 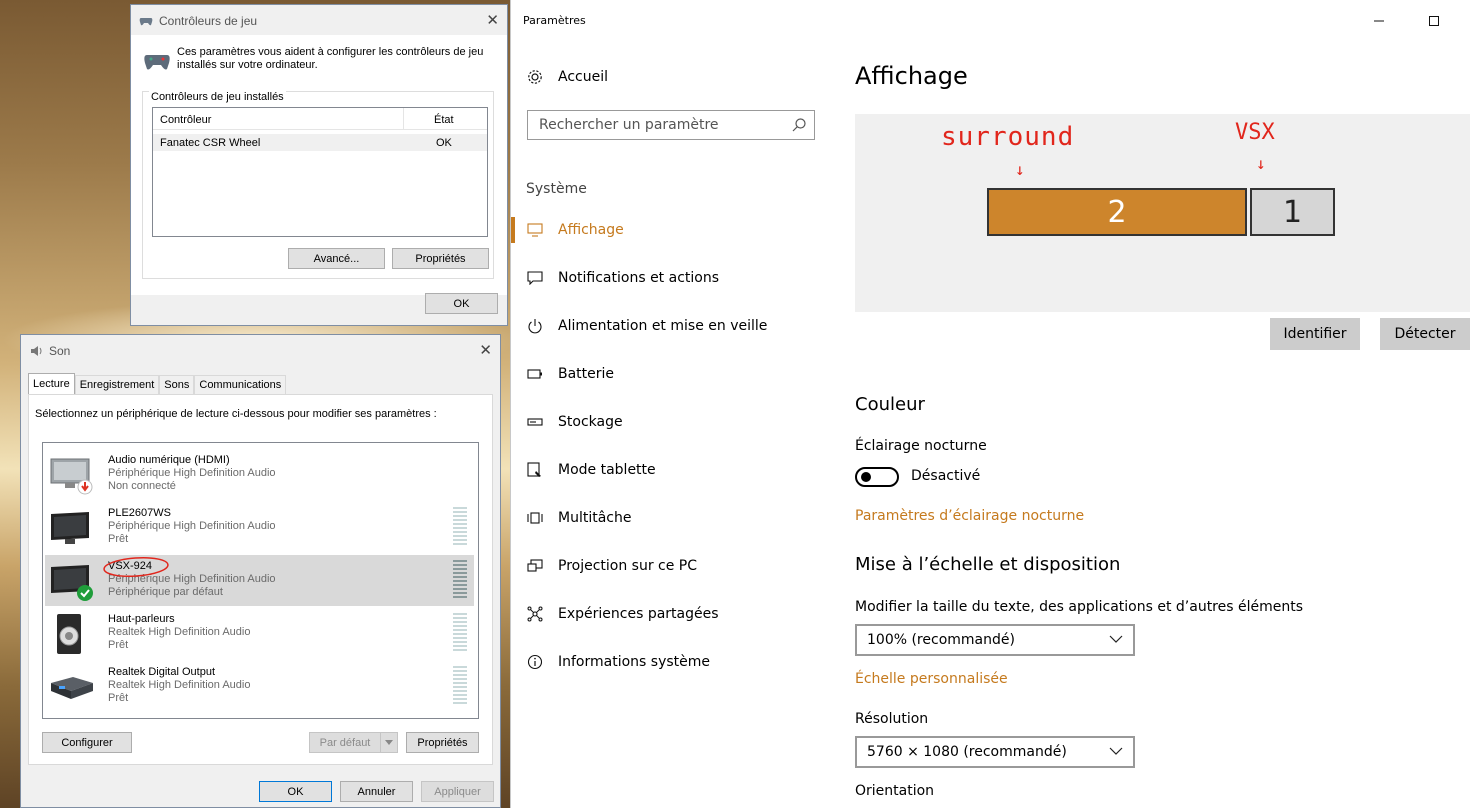 What do you see at coordinates (60, 351) in the screenshot?
I see `sound-dialog-title: Son` at bounding box center [60, 351].